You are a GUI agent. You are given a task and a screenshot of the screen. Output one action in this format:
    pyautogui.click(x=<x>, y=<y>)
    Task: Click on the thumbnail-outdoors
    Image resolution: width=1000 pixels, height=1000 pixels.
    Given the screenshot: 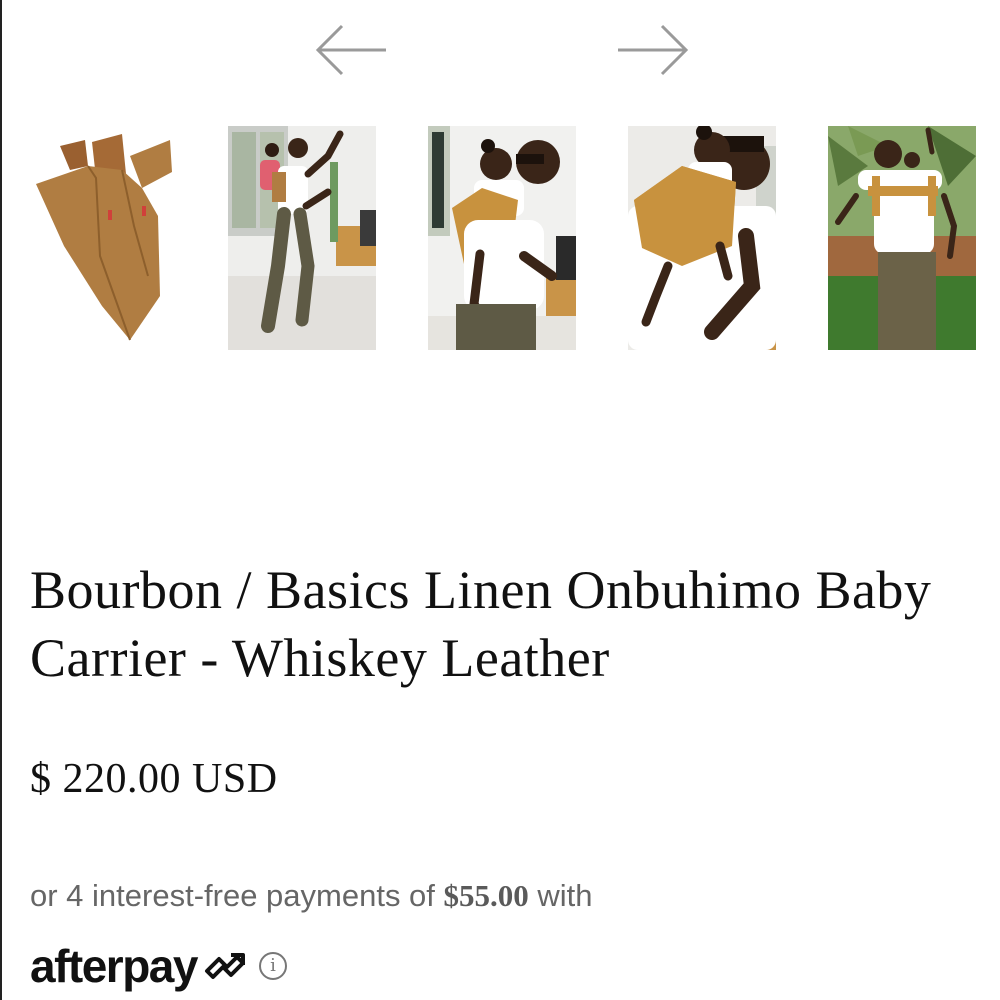 What is the action you would take?
    pyautogui.click(x=902, y=238)
    